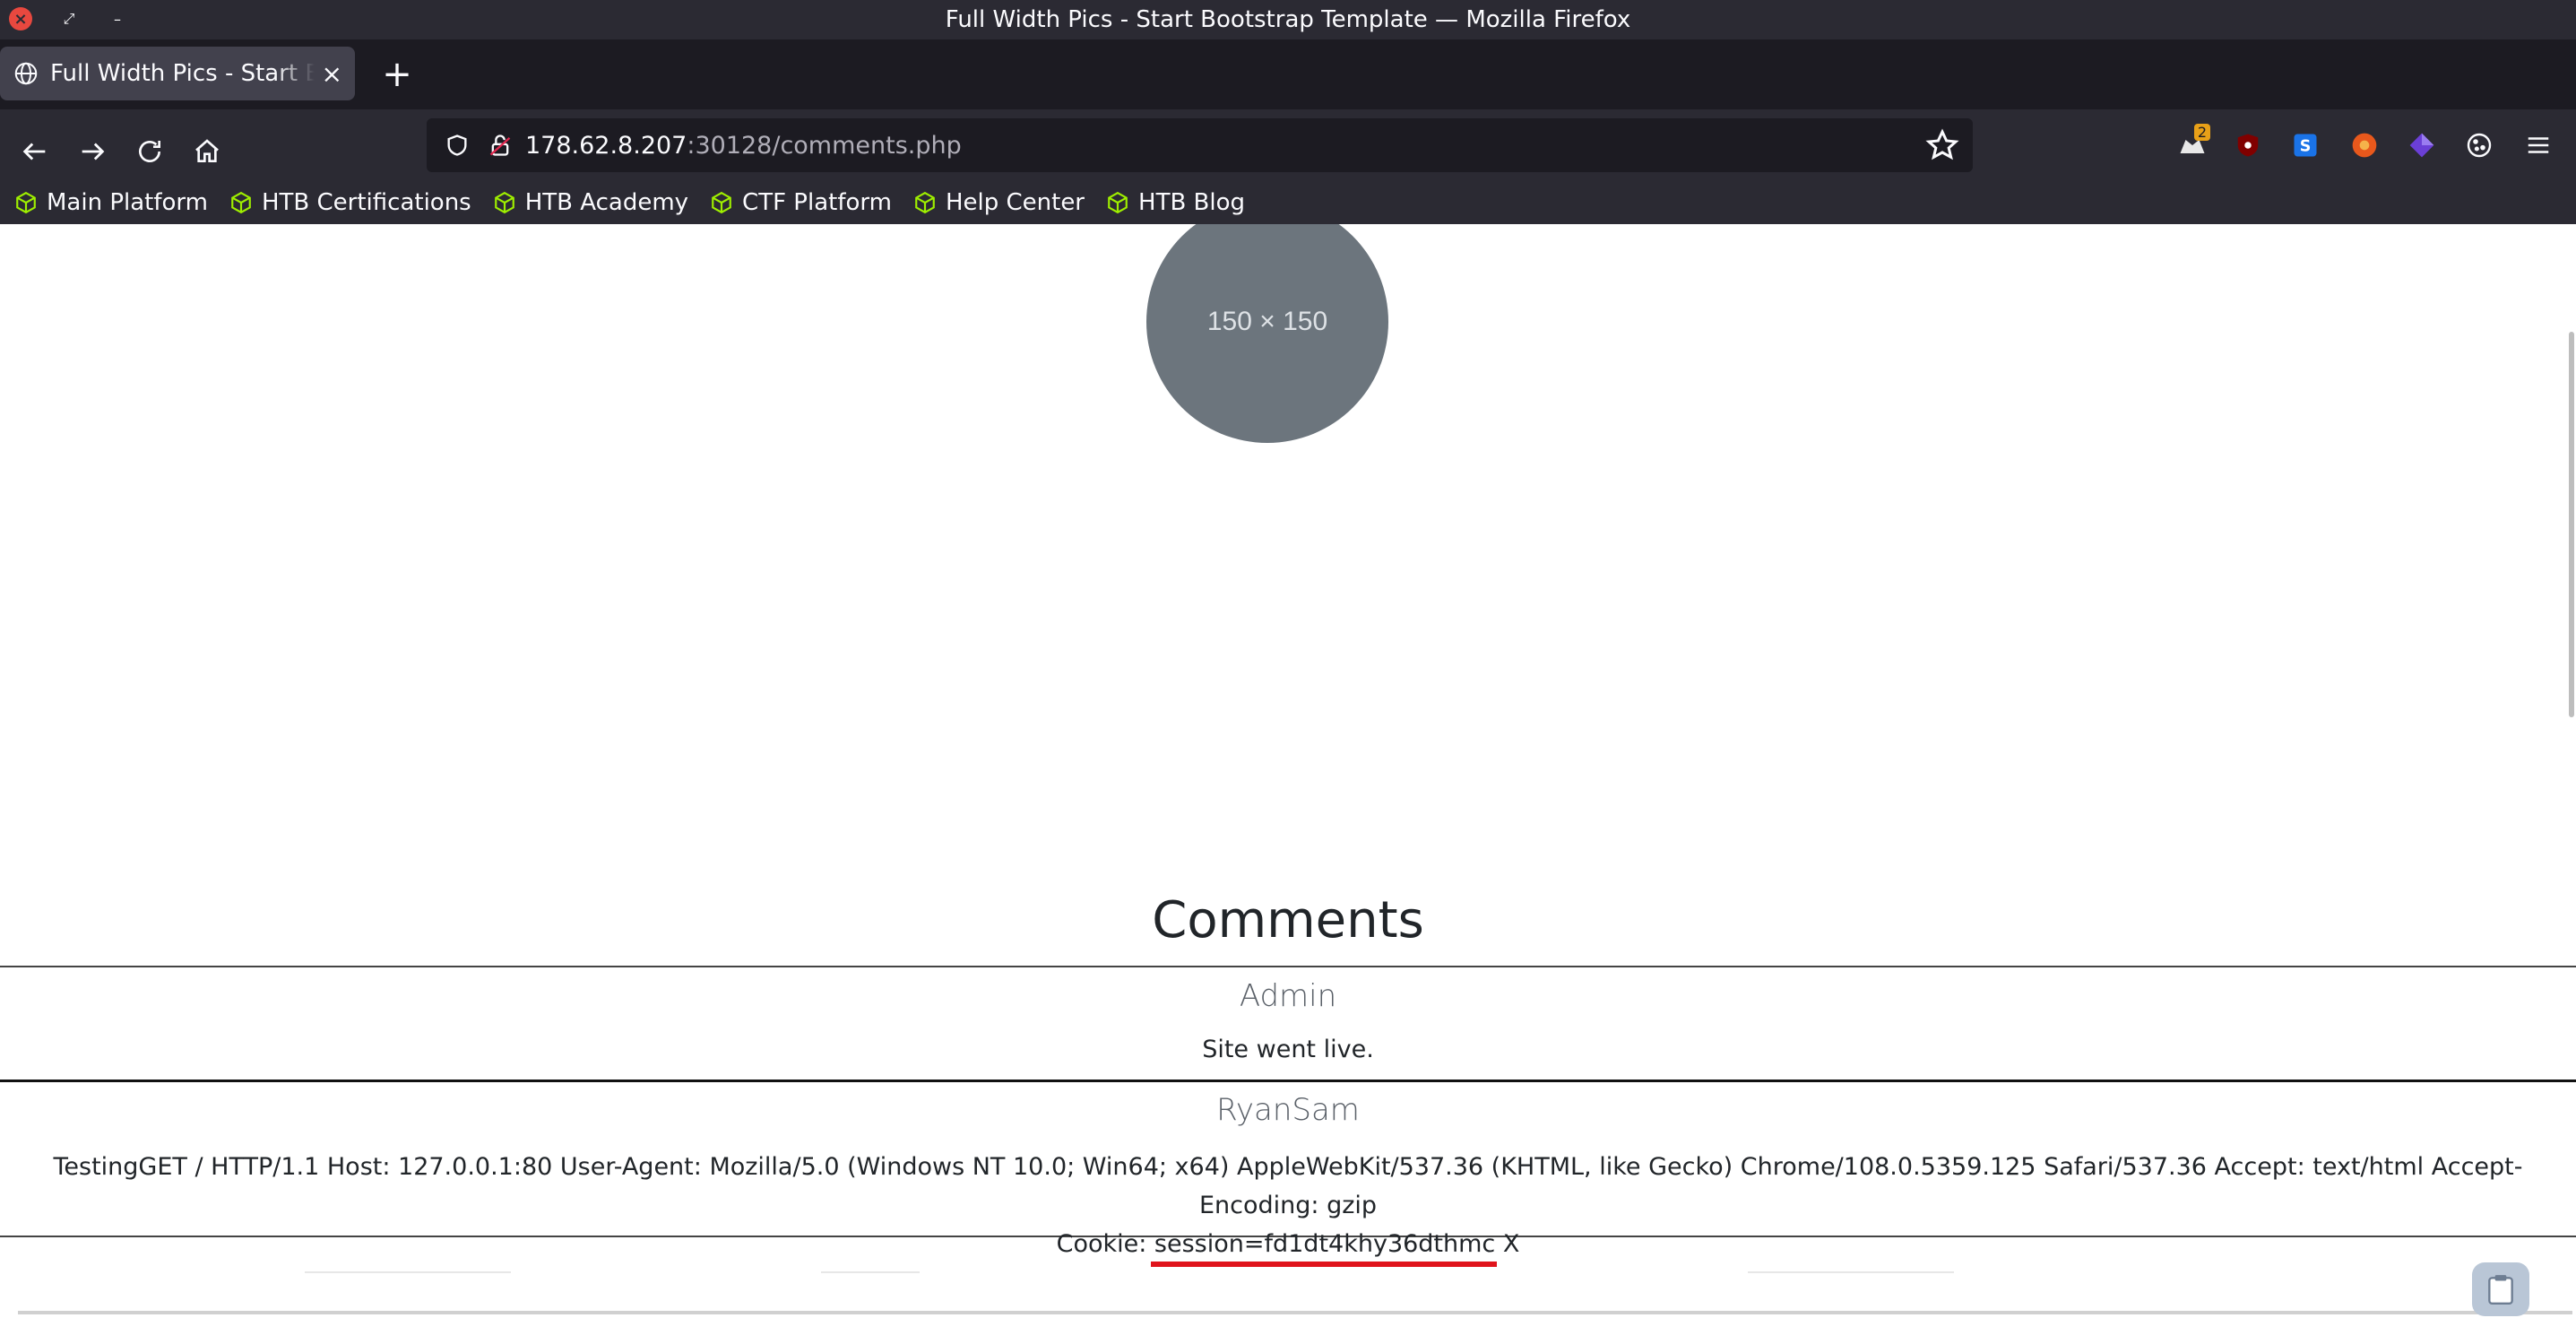 This screenshot has width=2576, height=1318. What do you see at coordinates (2500, 1289) in the screenshot?
I see `clipboard-icon` at bounding box center [2500, 1289].